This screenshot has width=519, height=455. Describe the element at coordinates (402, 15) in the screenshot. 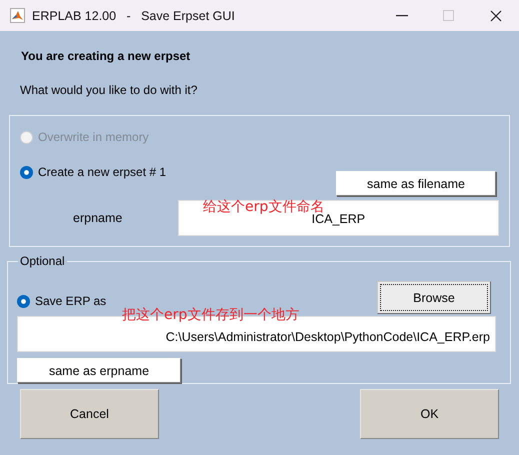

I see `minimize-icon` at that location.